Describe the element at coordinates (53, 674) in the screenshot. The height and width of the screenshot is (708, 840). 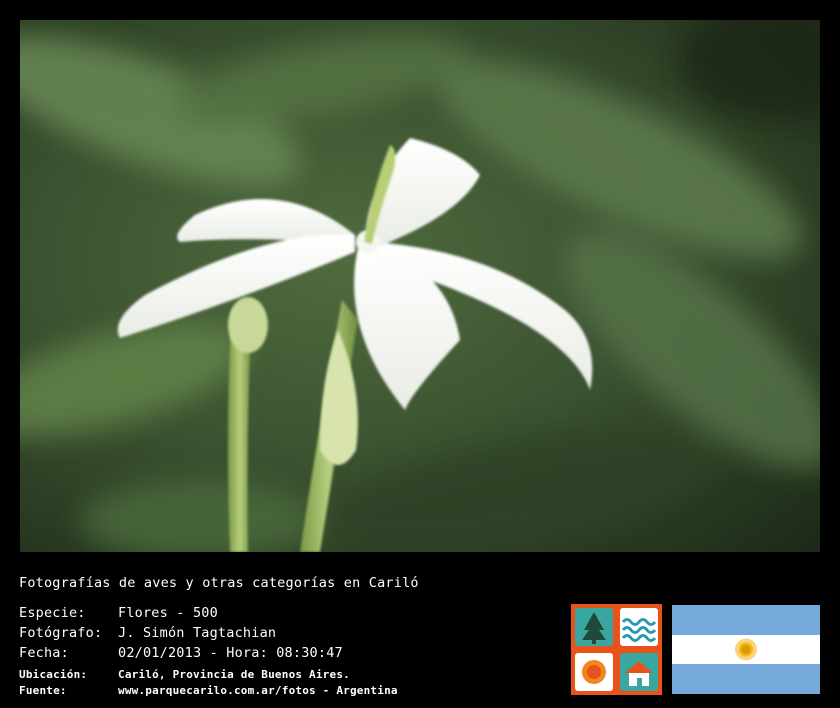
I see `ubicacion-label: Ubicación:` at that location.